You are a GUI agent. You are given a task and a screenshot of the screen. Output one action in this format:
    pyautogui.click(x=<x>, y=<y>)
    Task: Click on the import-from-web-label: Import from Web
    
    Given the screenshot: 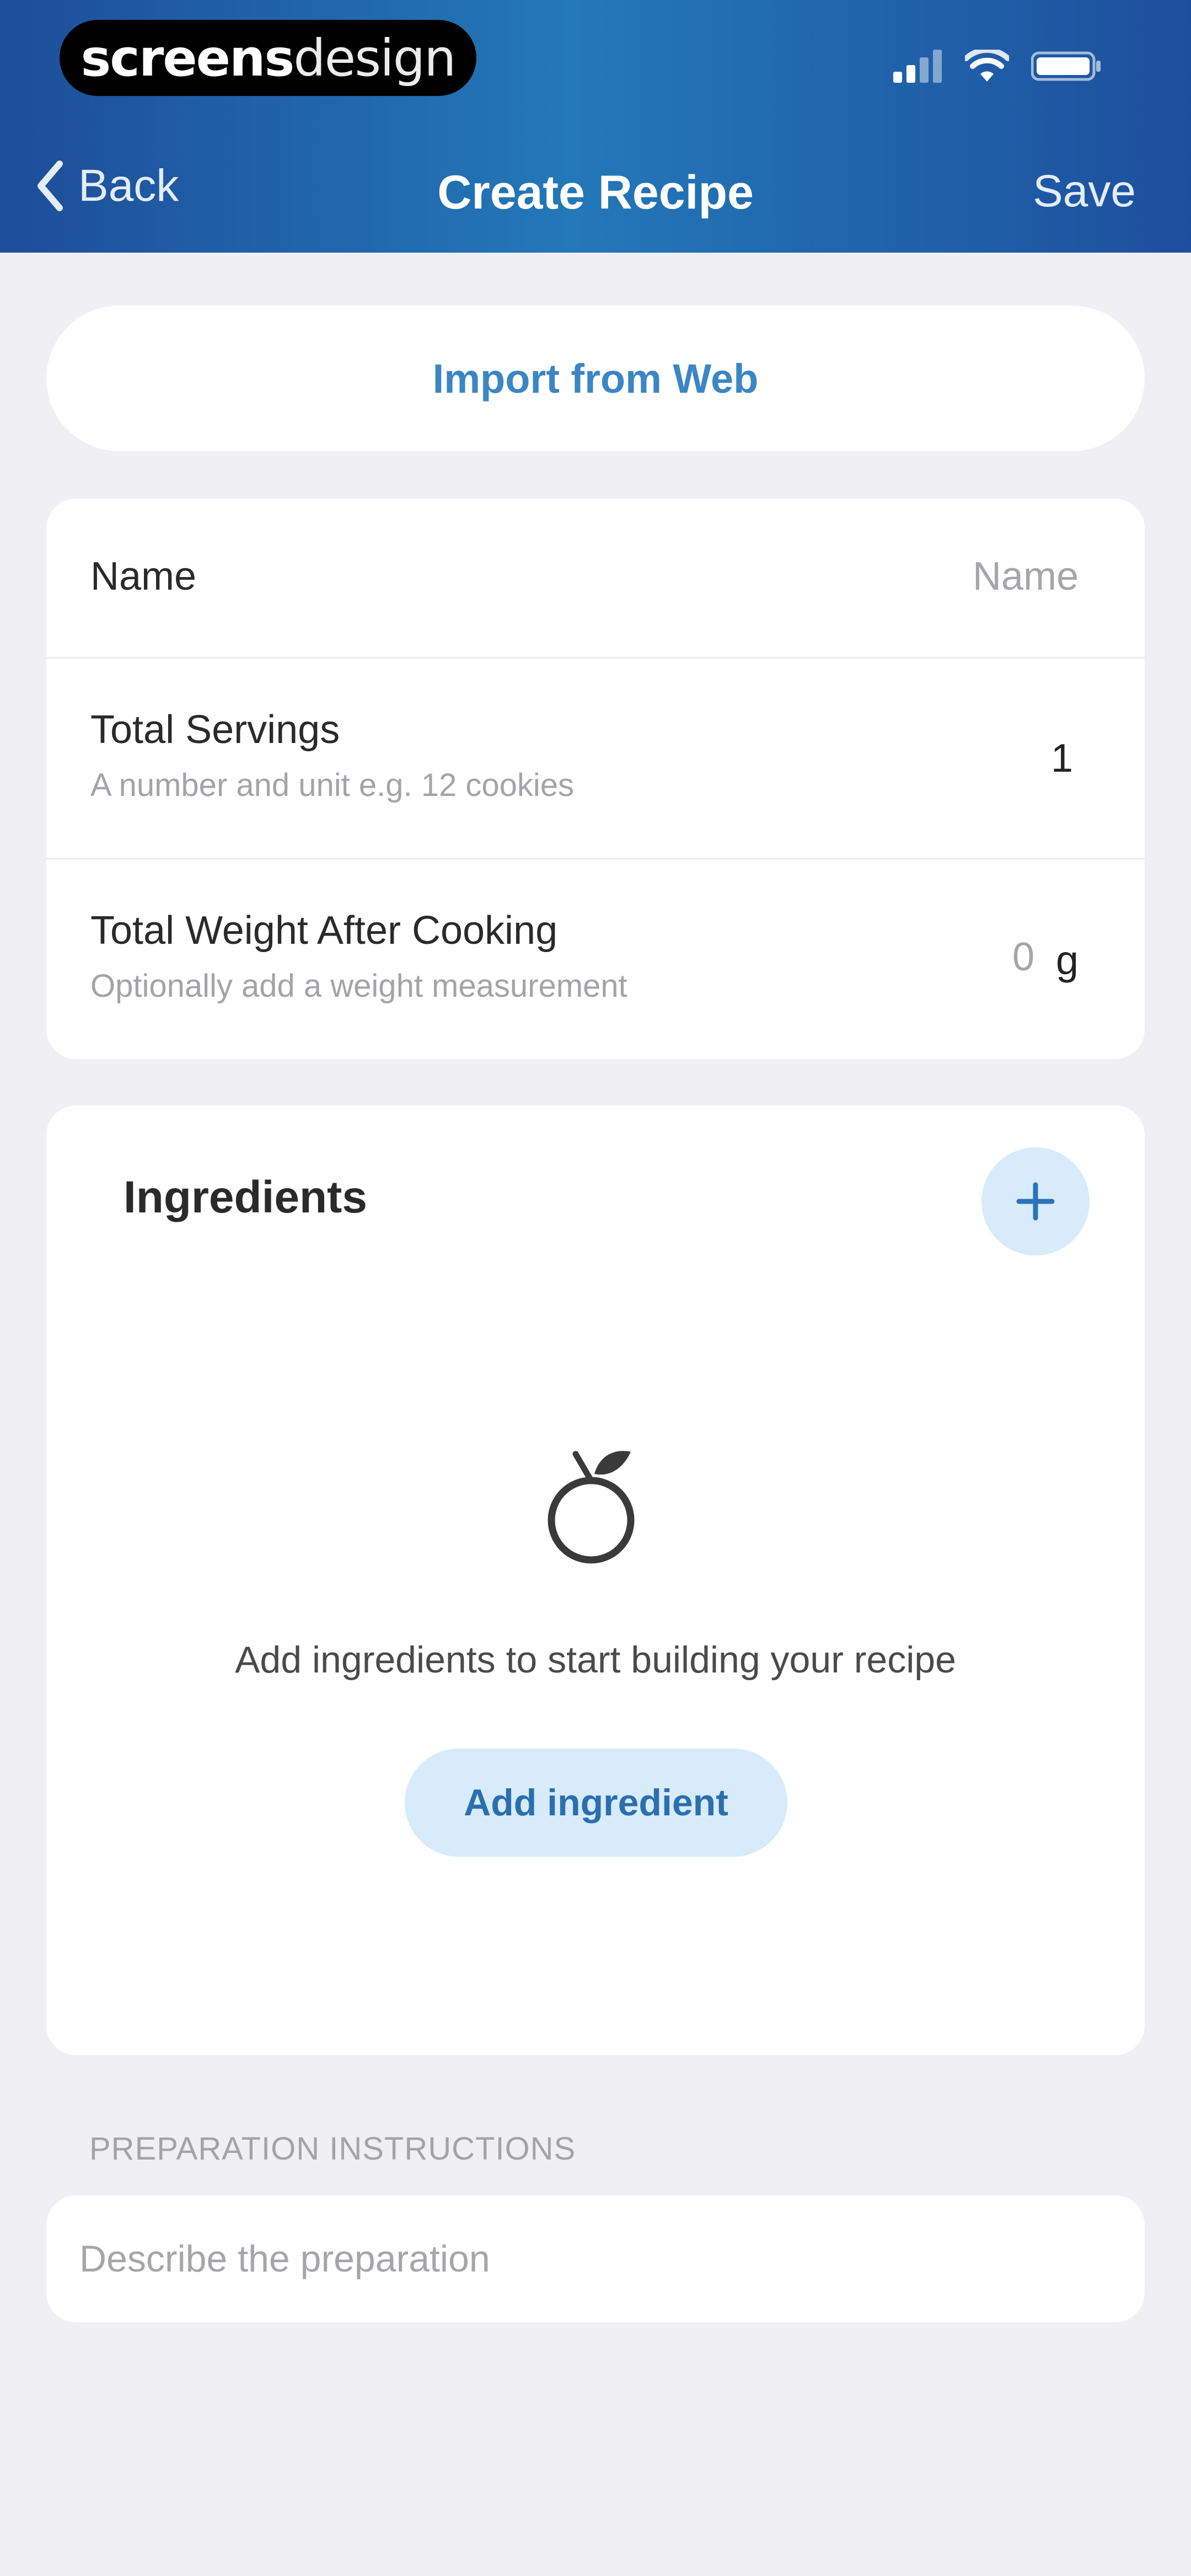 What is the action you would take?
    pyautogui.click(x=595, y=378)
    